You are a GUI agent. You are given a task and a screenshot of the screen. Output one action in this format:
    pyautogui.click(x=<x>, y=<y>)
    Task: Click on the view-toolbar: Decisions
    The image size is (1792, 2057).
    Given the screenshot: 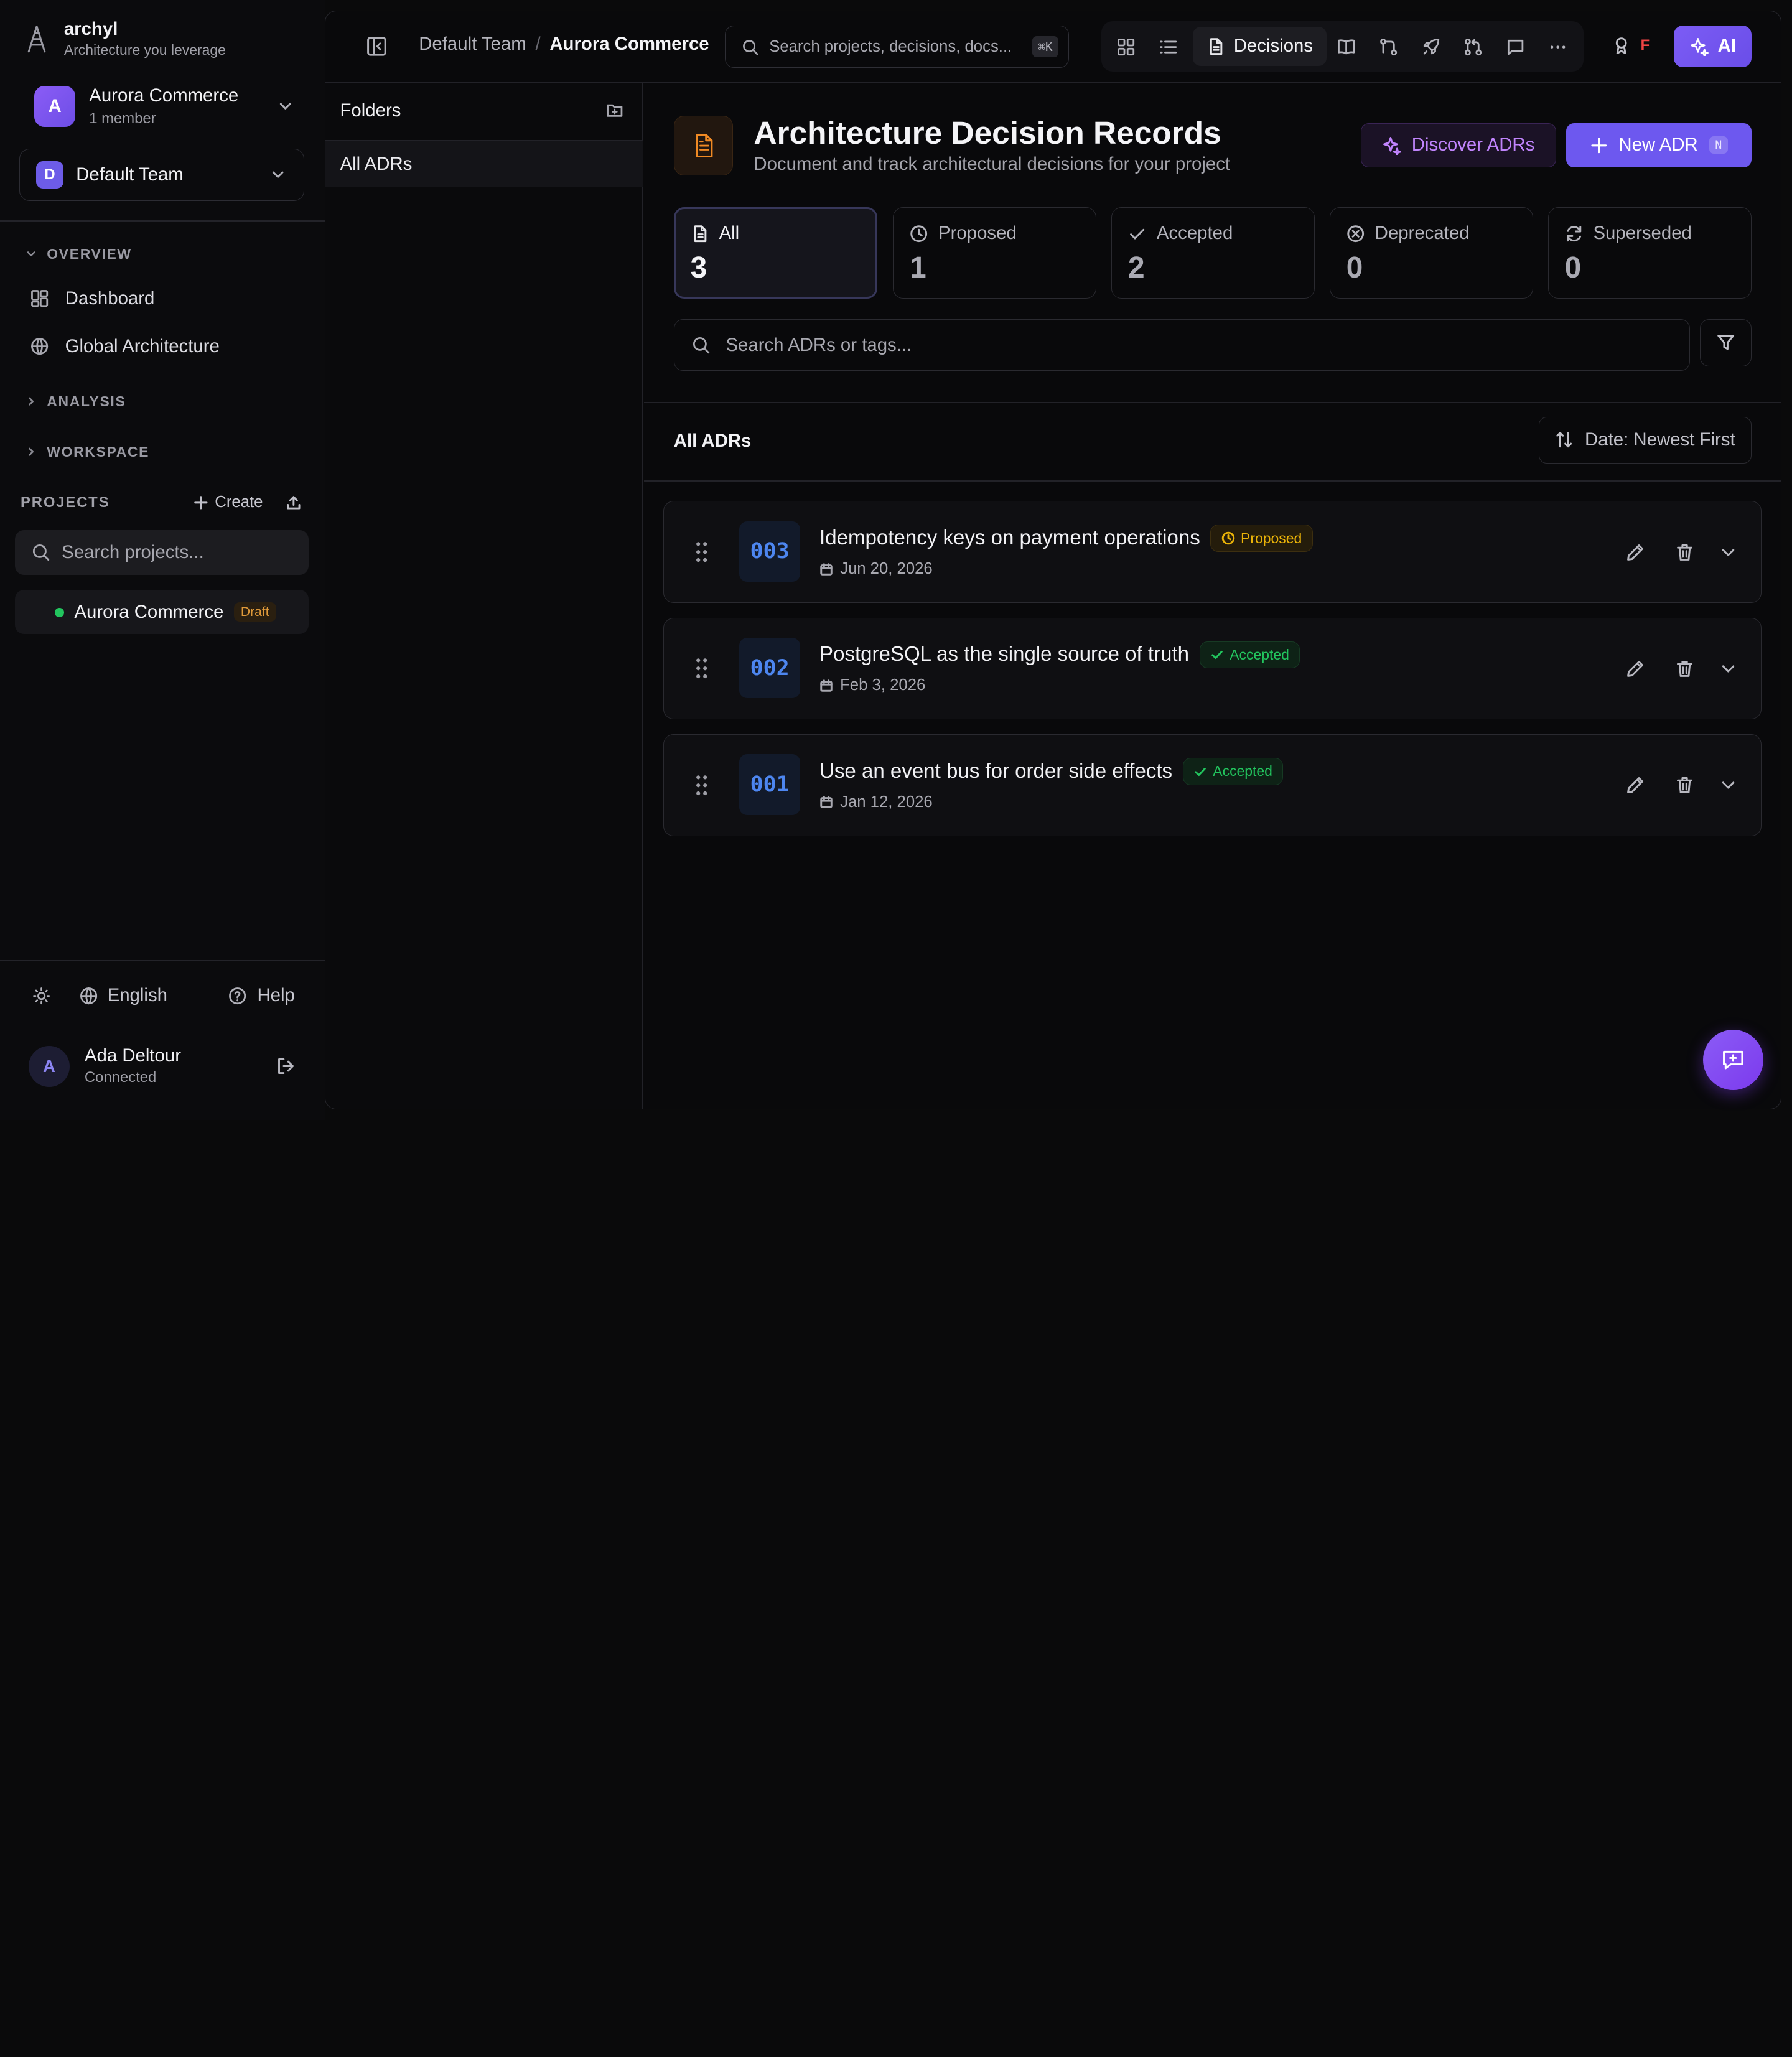 What is the action you would take?
    pyautogui.click(x=1342, y=46)
    